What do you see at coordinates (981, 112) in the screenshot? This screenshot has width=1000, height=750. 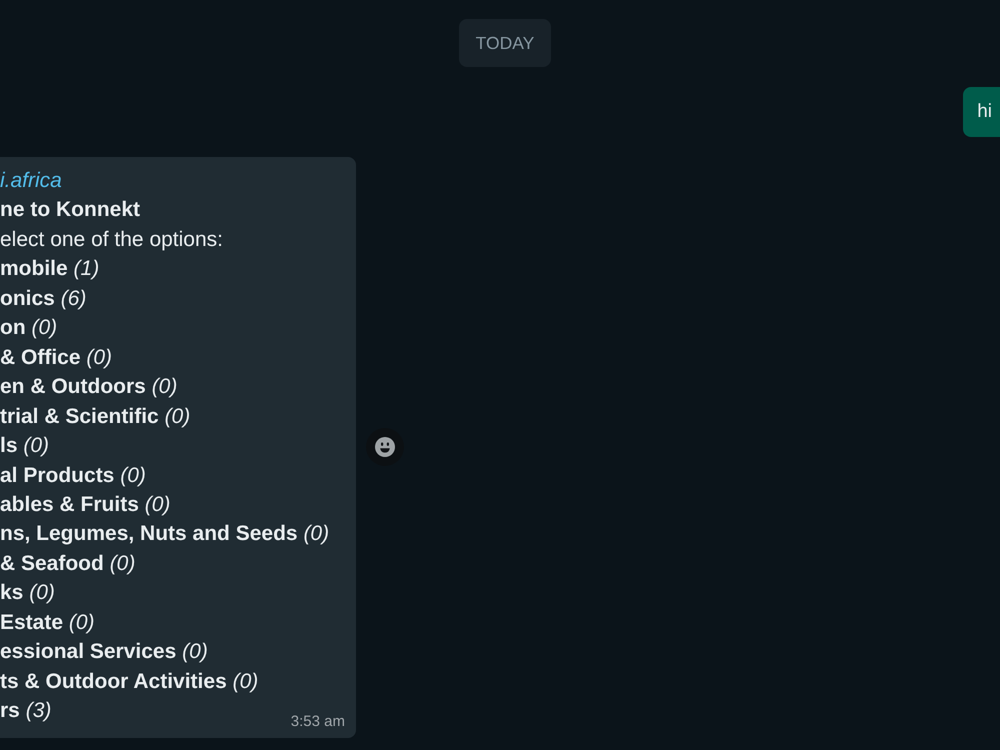 I see `outgoing-message: hi` at bounding box center [981, 112].